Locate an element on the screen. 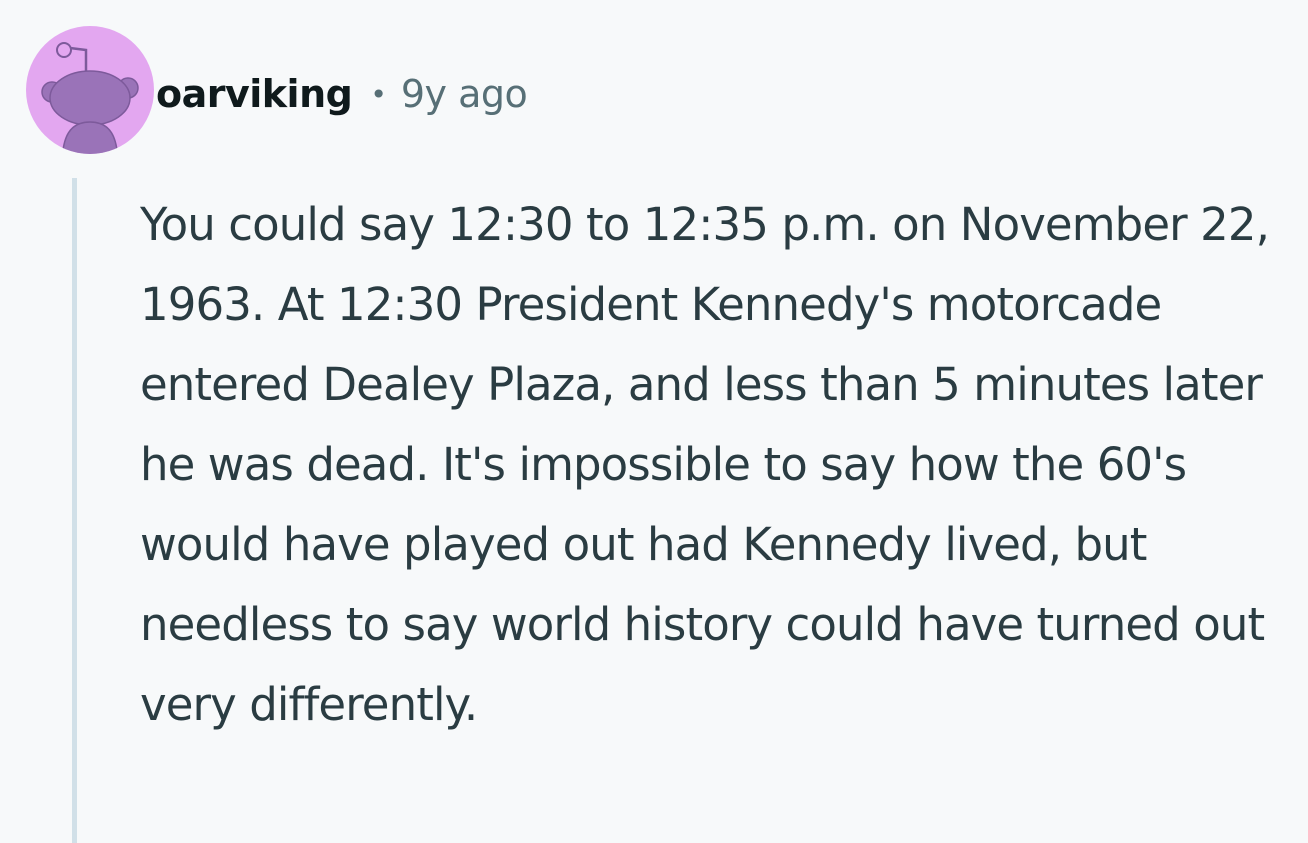 The image size is (1308, 843). comment-header: oarviking • 9y ago is located at coordinates (342, 94).